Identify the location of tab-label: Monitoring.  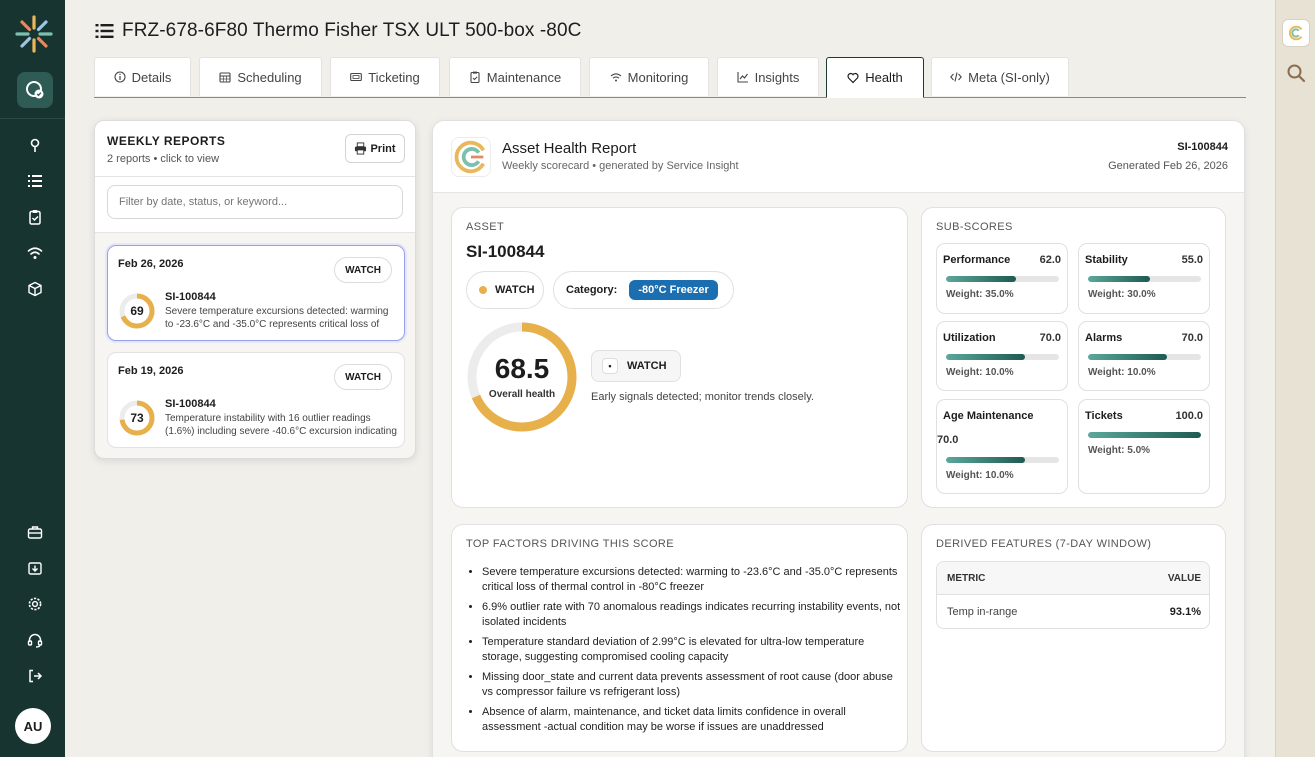
(658, 77).